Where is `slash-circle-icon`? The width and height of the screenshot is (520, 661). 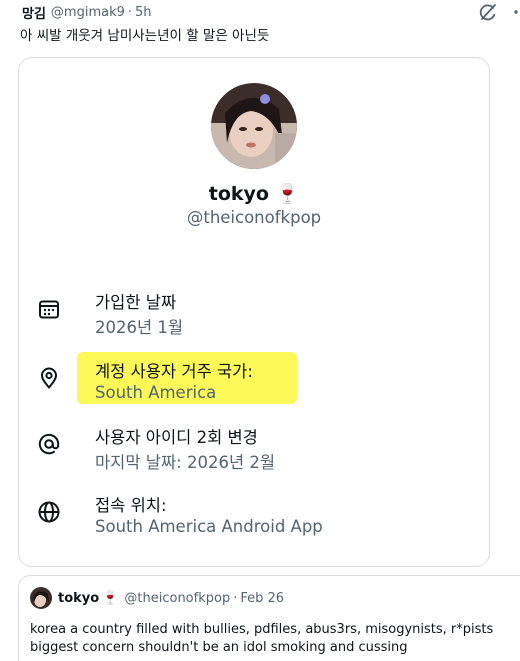 slash-circle-icon is located at coordinates (488, 12).